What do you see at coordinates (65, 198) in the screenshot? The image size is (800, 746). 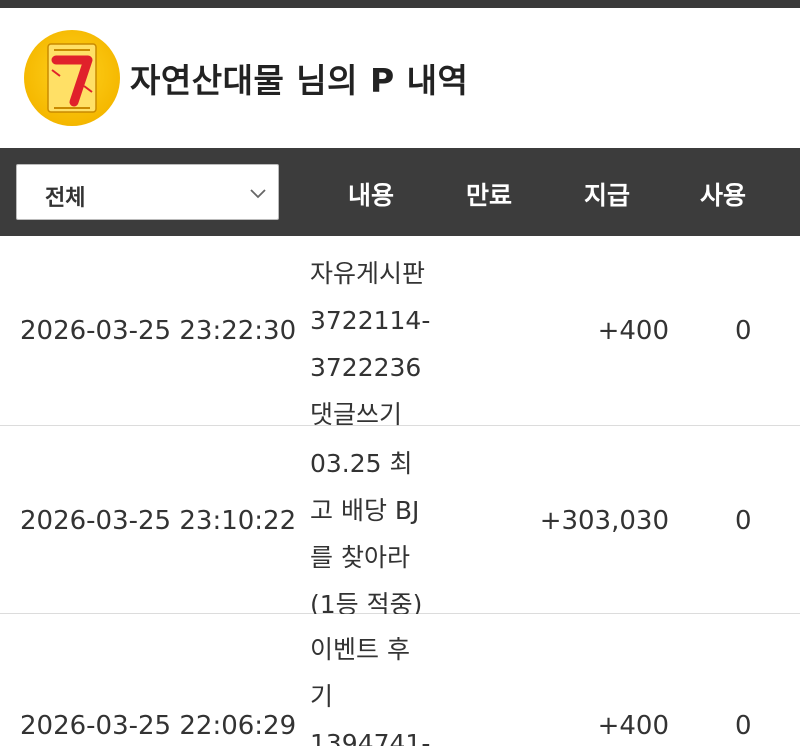 I see `filter-selected-value: 전체` at bounding box center [65, 198].